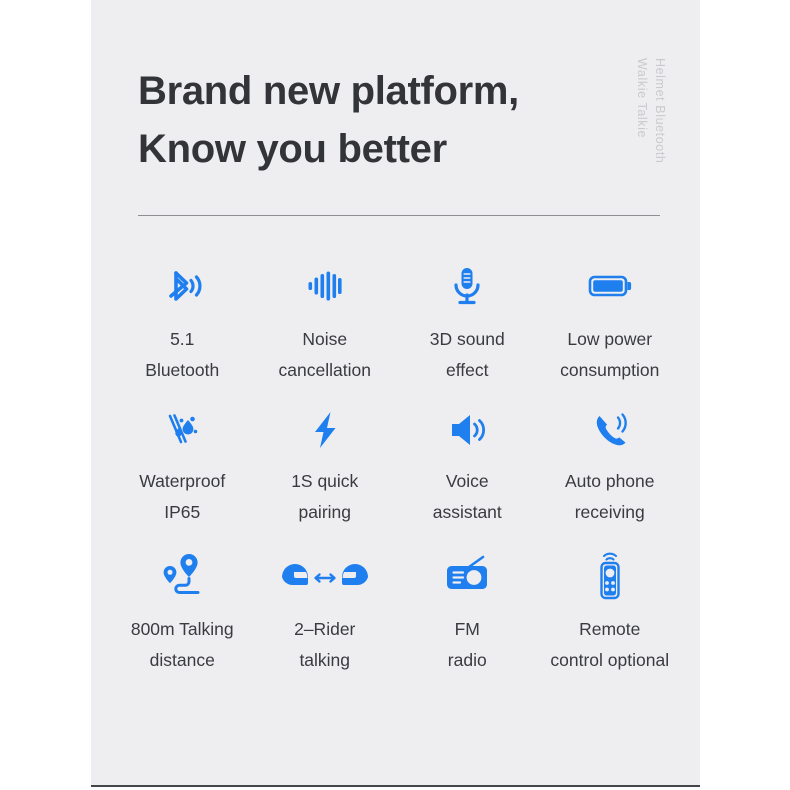 The width and height of the screenshot is (790, 790). What do you see at coordinates (325, 322) in the screenshot?
I see `feature-item-noise-cancellation: Noise cancellation` at bounding box center [325, 322].